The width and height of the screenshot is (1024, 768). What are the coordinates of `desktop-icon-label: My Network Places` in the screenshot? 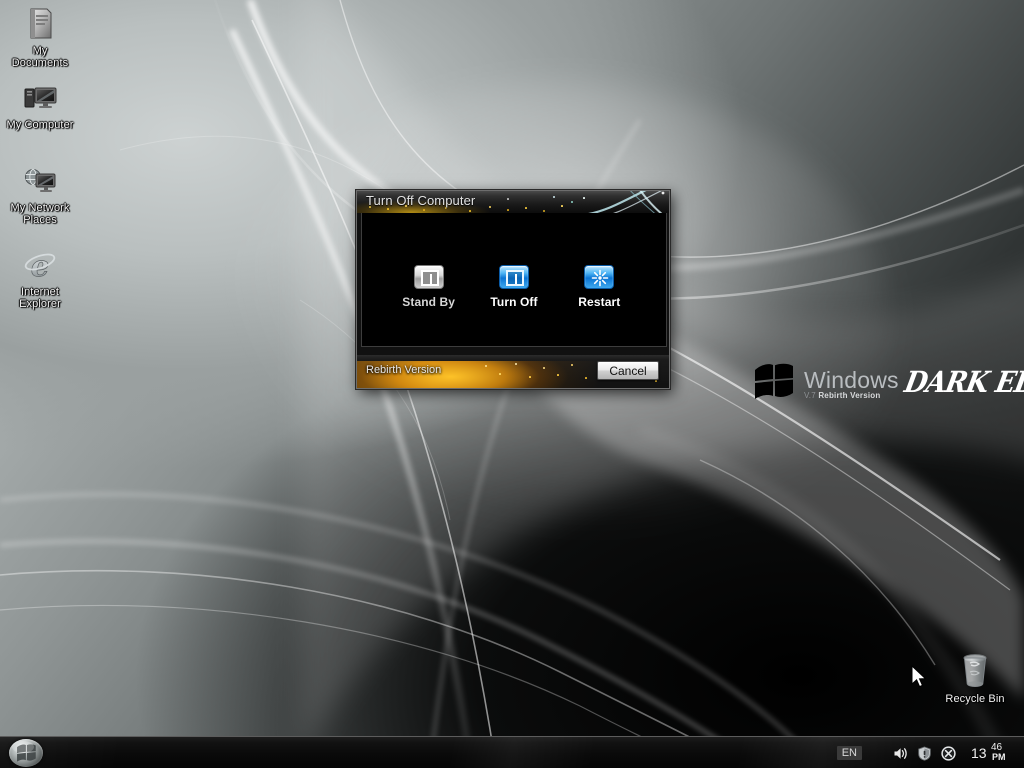 It's located at (40, 214).